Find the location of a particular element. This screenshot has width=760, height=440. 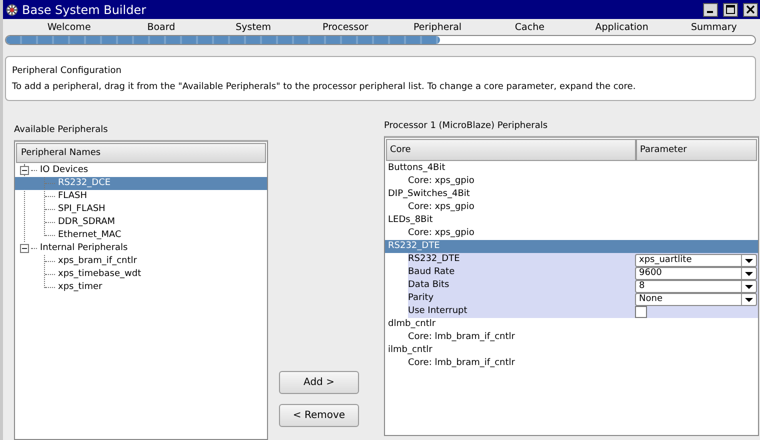

wizard-step: Peripheral is located at coordinates (438, 27).